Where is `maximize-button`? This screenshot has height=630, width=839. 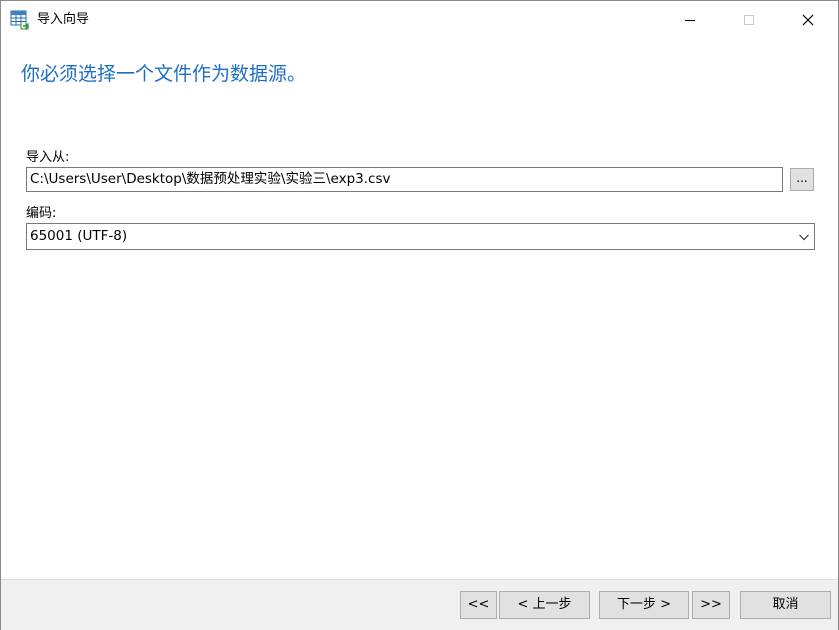 maximize-button is located at coordinates (749, 20).